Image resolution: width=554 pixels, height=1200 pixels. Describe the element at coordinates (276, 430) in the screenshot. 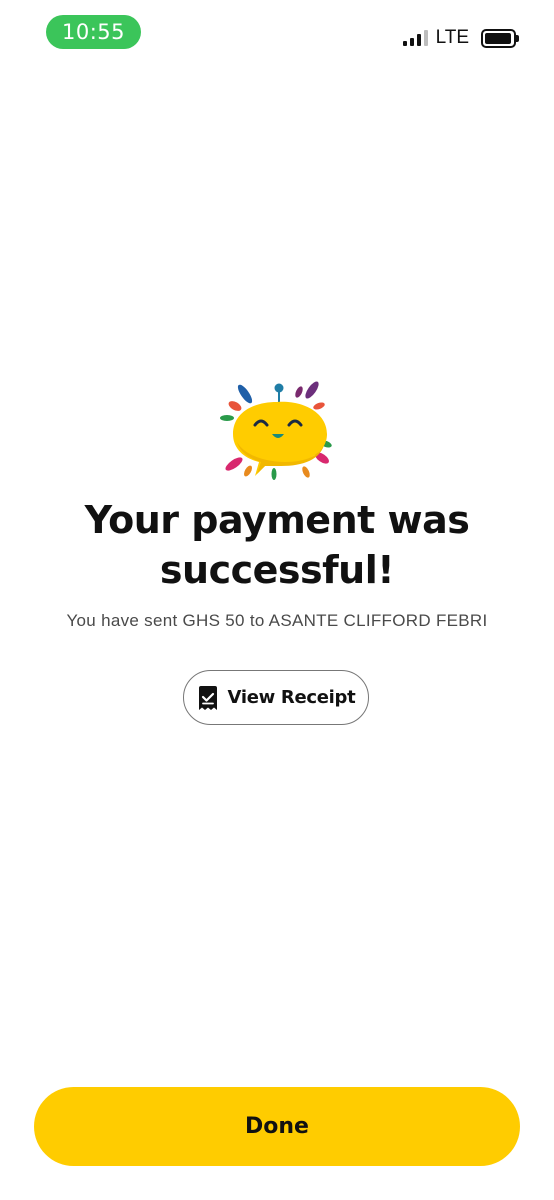

I see `smiling-chat-bubble-mascot-icon` at that location.